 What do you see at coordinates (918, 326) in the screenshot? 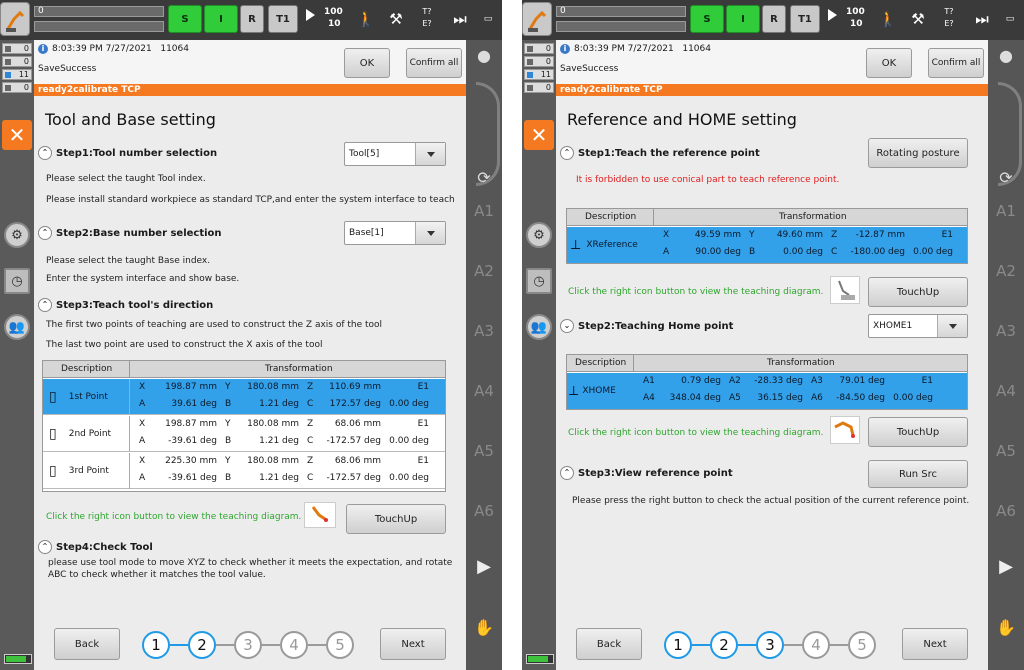
I see `home-dropdown: XHOME1` at bounding box center [918, 326].